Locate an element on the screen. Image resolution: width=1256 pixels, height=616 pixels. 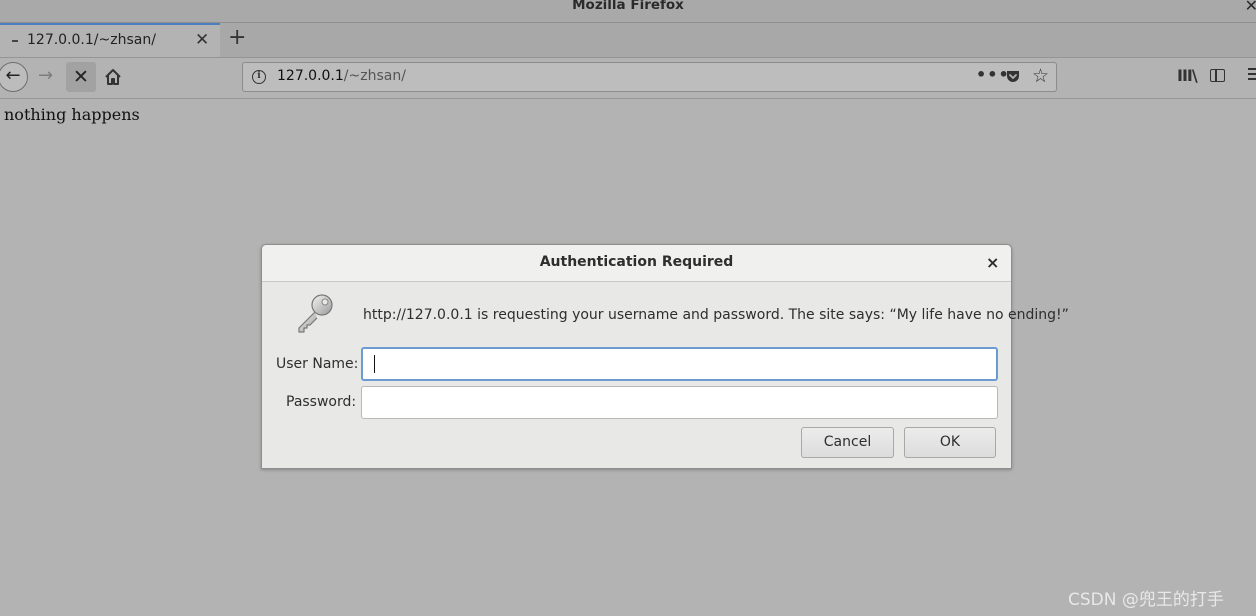
bookmark-star-icon: ☆ is located at coordinates (1040, 76).